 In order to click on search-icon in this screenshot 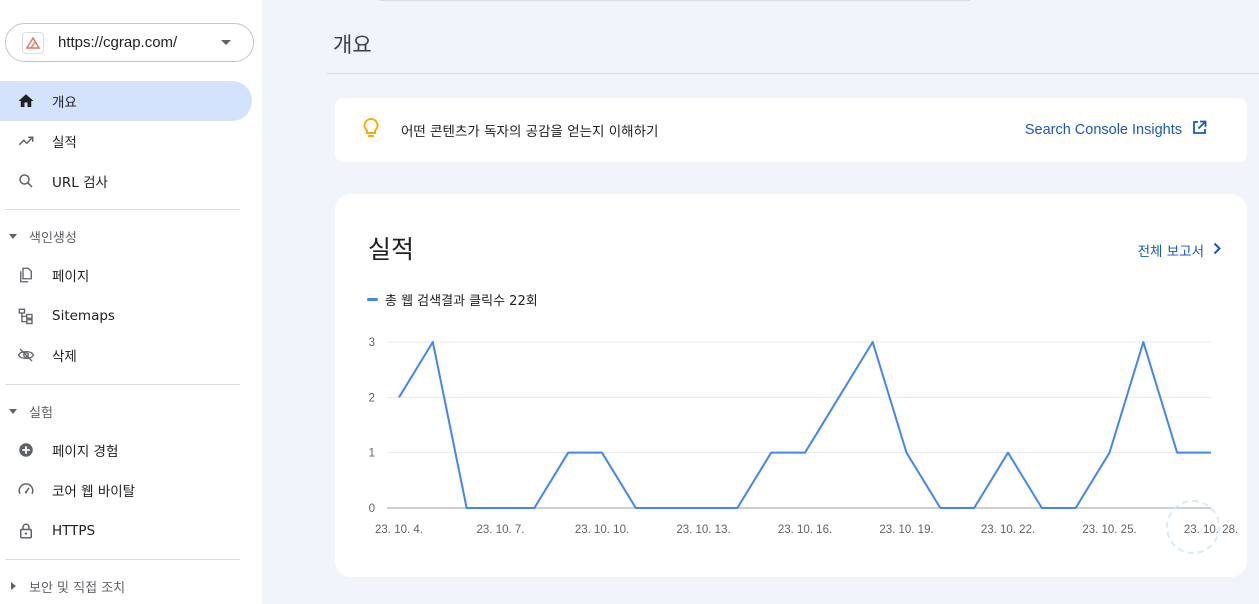, I will do `click(26, 181)`.